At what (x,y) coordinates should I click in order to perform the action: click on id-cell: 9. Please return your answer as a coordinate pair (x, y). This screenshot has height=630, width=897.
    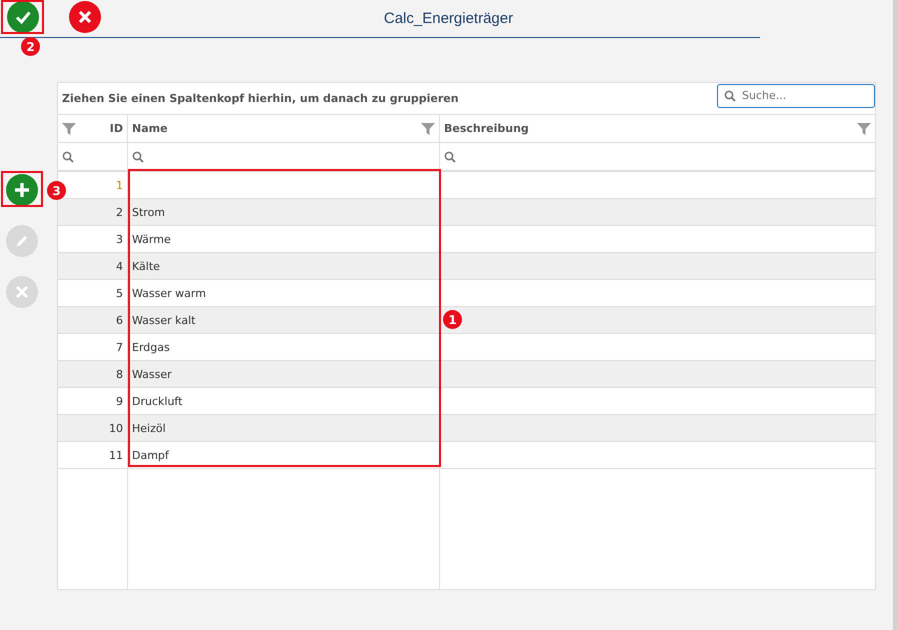
    Looking at the image, I should click on (119, 401).